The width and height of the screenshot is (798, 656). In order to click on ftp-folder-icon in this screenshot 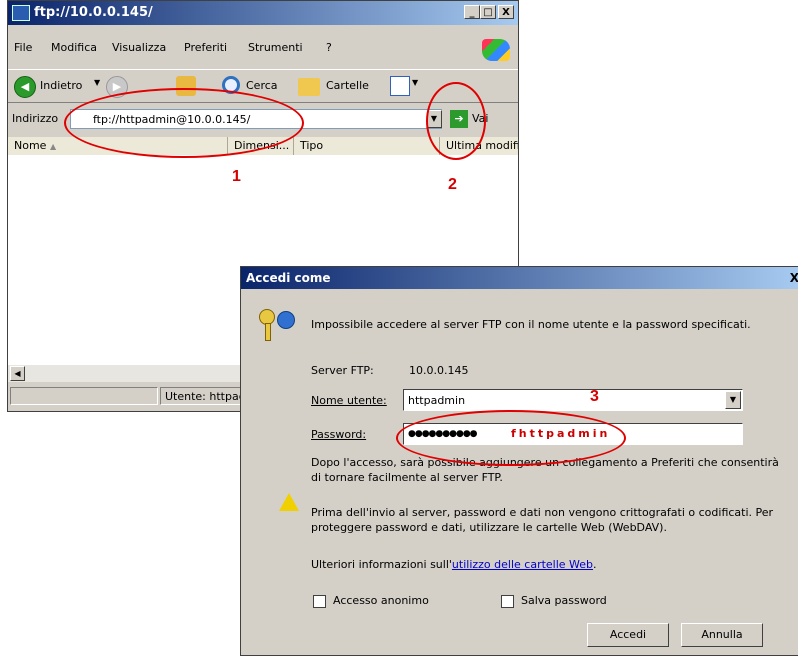, I will do `click(21, 13)`.